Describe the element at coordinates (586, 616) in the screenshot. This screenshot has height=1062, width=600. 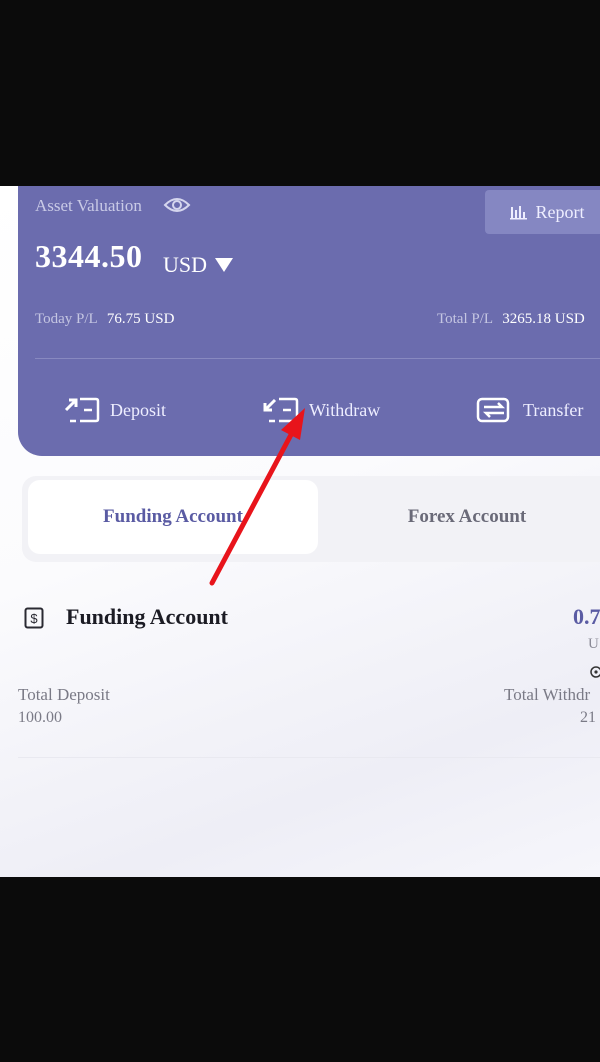
I see `funding-balance: 0.7` at that location.